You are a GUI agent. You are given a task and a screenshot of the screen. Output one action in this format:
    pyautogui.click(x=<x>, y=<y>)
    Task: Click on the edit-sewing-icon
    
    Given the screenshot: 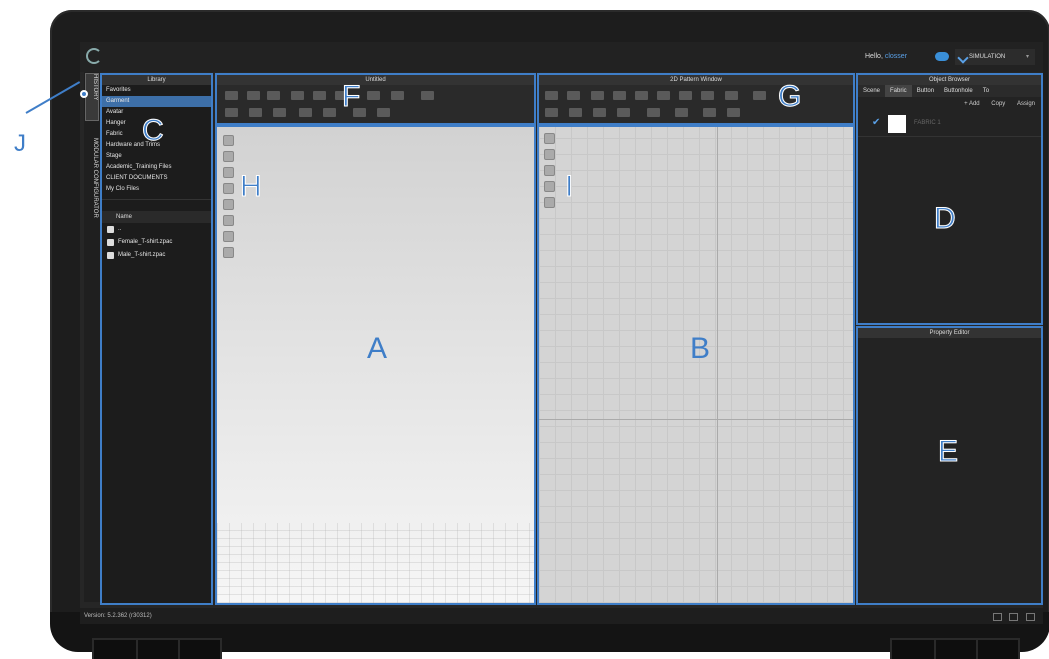 What is the action you would take?
    pyautogui.click(x=599, y=112)
    